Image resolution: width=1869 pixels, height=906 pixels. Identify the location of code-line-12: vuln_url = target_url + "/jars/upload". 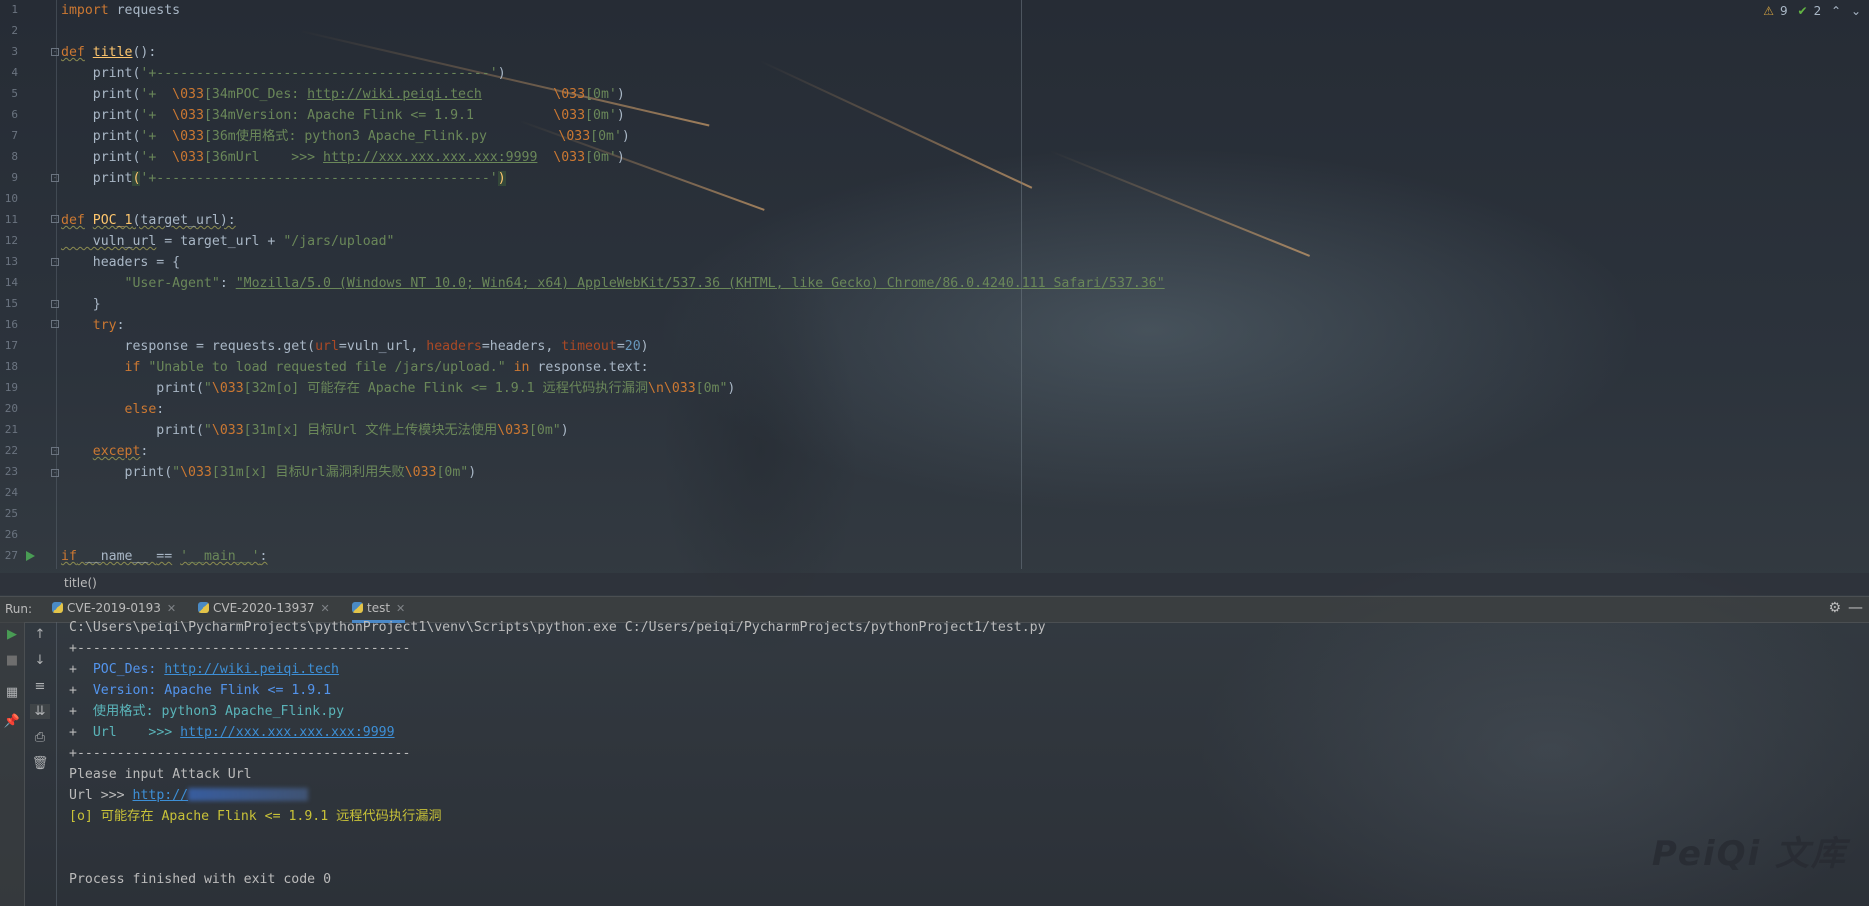
(228, 241).